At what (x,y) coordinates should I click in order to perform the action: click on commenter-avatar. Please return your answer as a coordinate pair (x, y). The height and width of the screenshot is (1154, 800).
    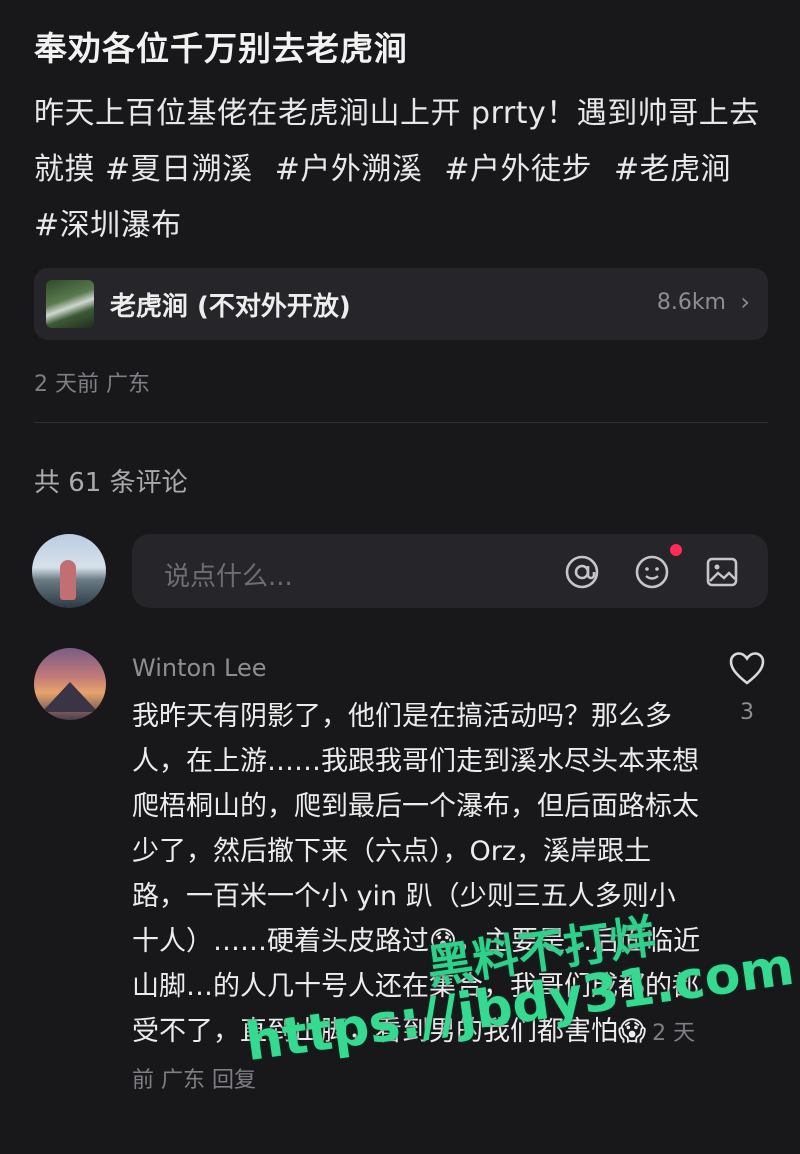
    Looking at the image, I should click on (70, 684).